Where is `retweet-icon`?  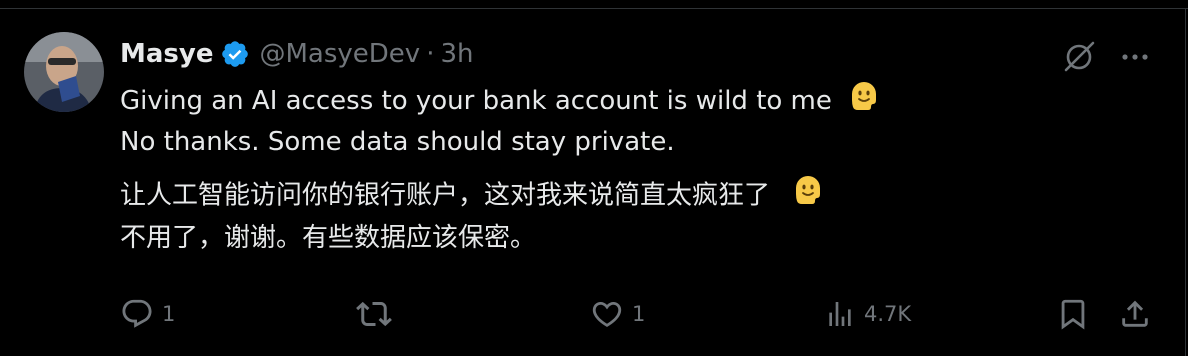 retweet-icon is located at coordinates (374, 314).